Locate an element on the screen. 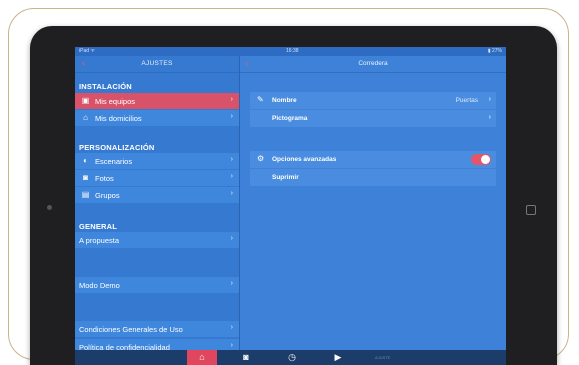 This screenshot has width=579, height=365. detail-navbar: ‹ Corredera is located at coordinates (373, 64).